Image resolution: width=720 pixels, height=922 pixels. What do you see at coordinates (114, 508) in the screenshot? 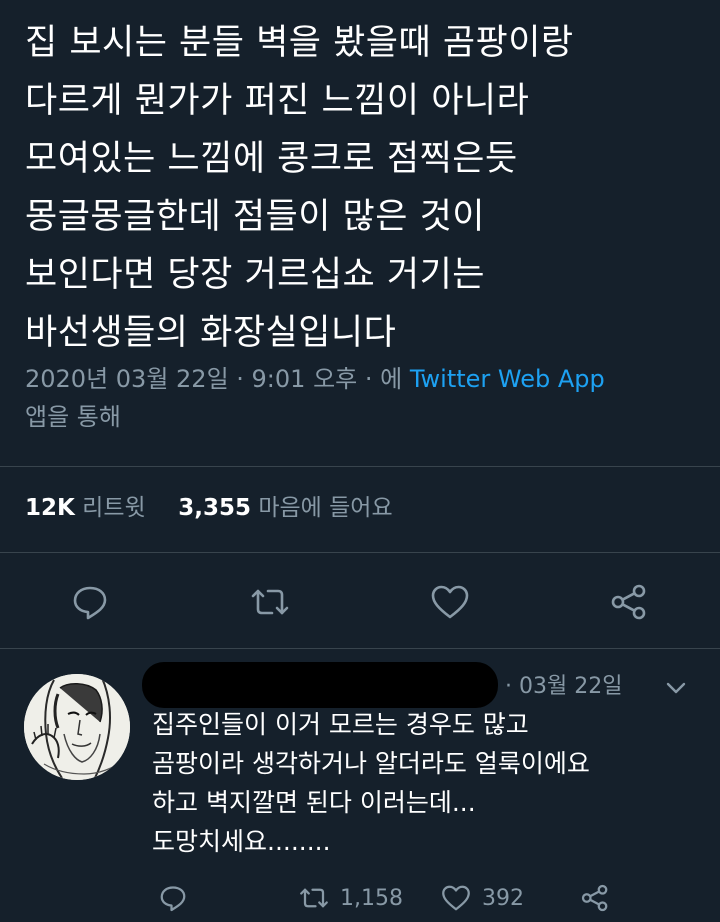
I see `retweet-label: 리트윗` at bounding box center [114, 508].